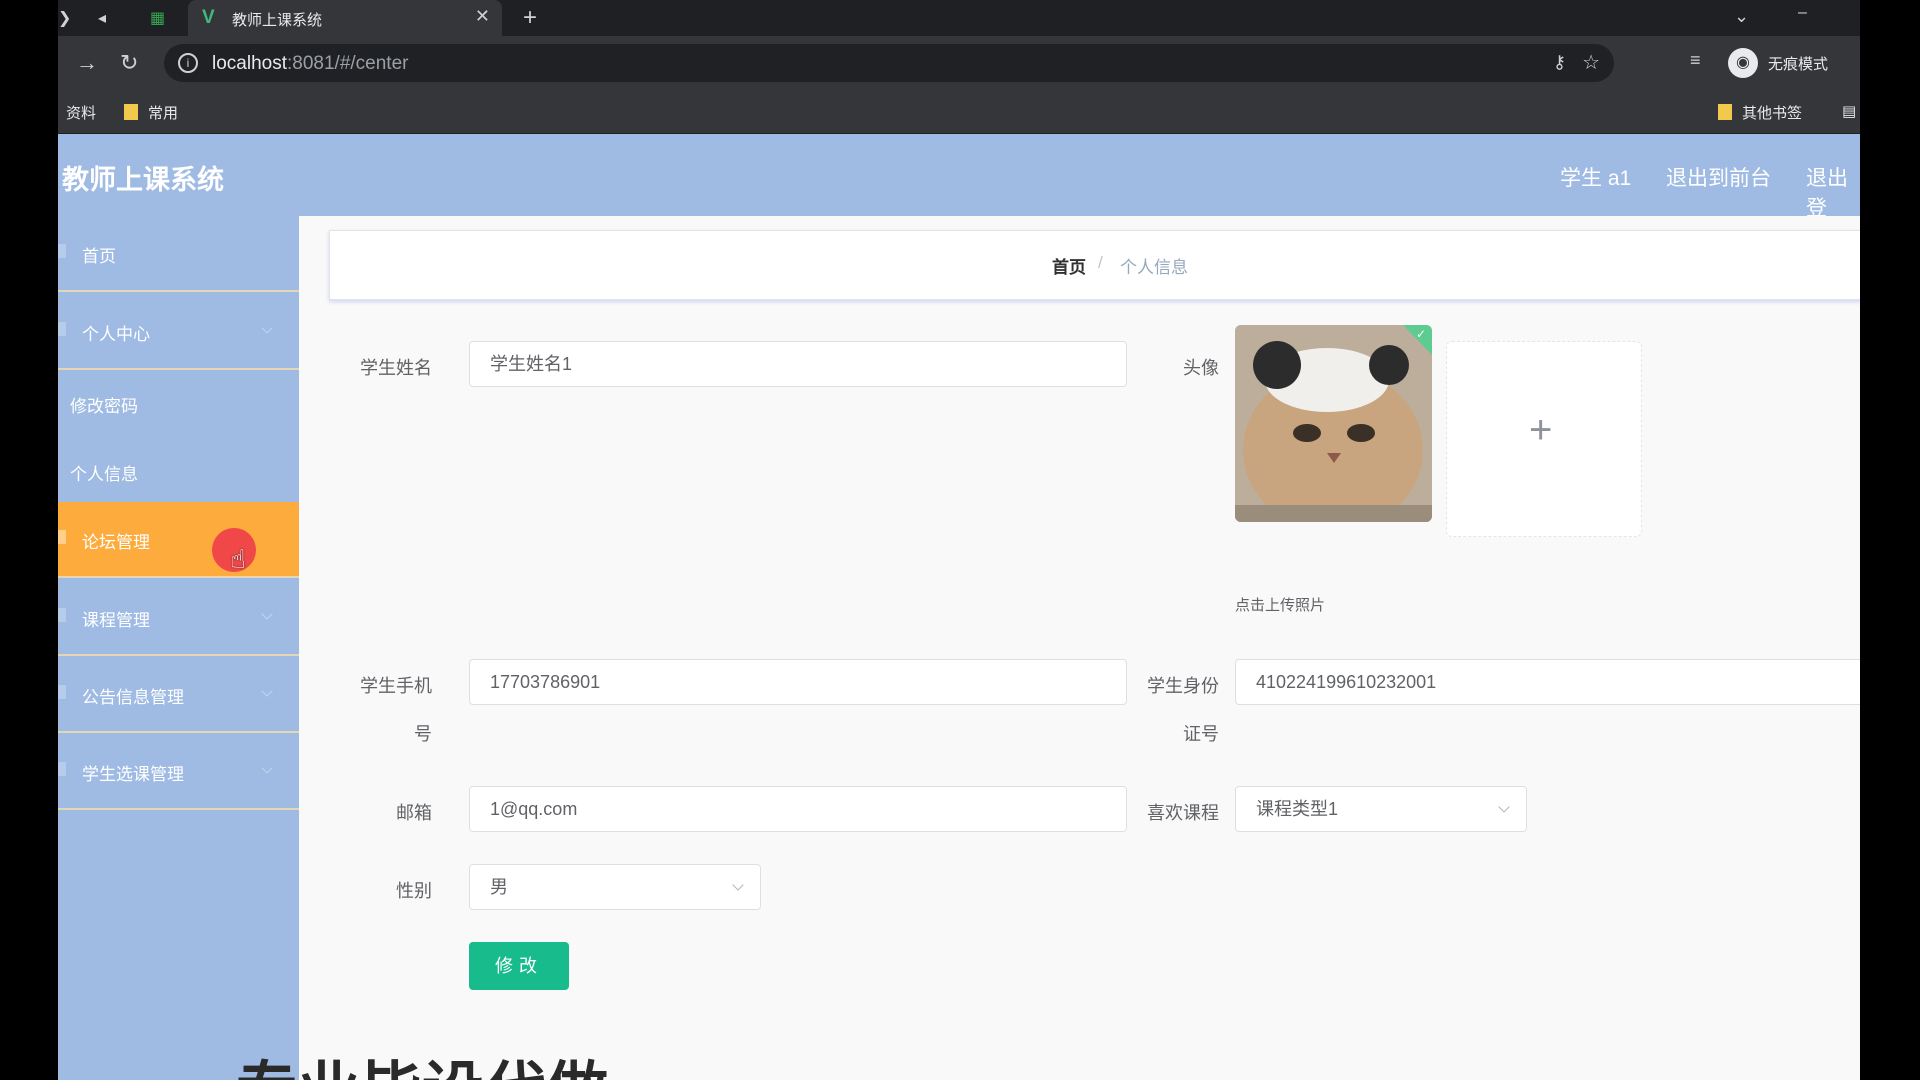 The image size is (1920, 1080). Describe the element at coordinates (116, 620) in the screenshot. I see `sidebar-item-label: 课程管理` at that location.